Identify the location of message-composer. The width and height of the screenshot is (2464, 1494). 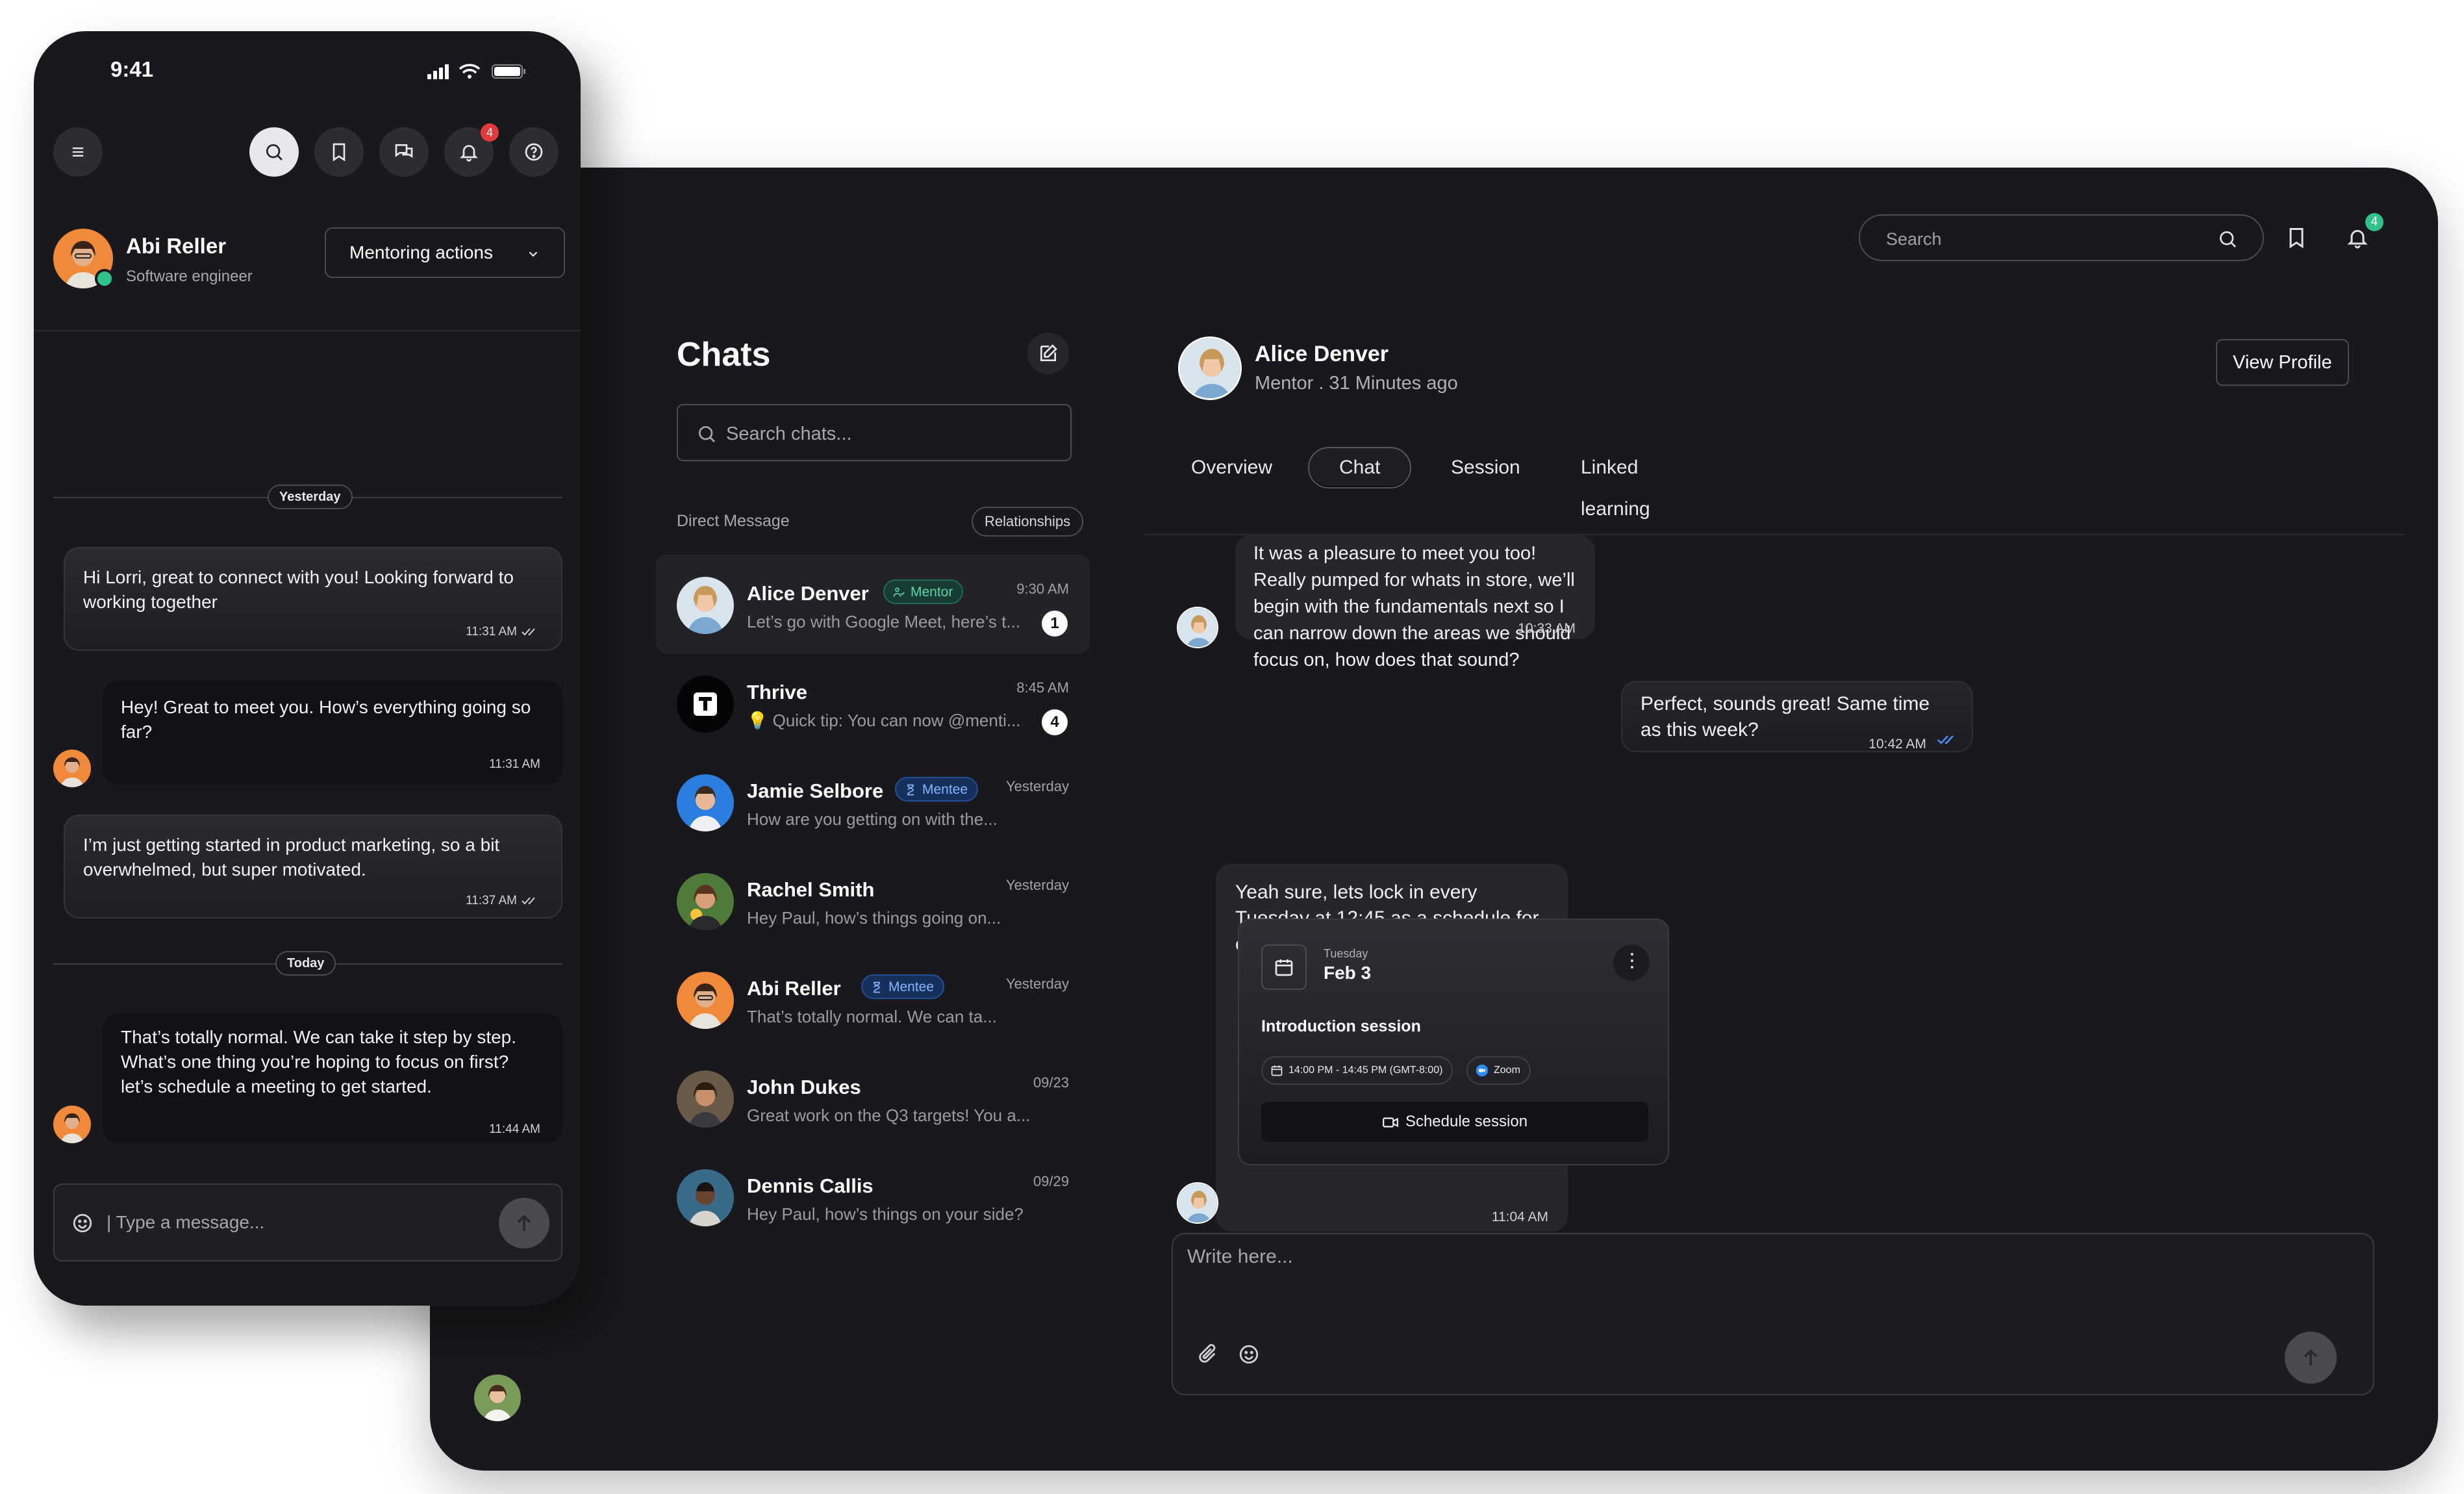
(1773, 1314).